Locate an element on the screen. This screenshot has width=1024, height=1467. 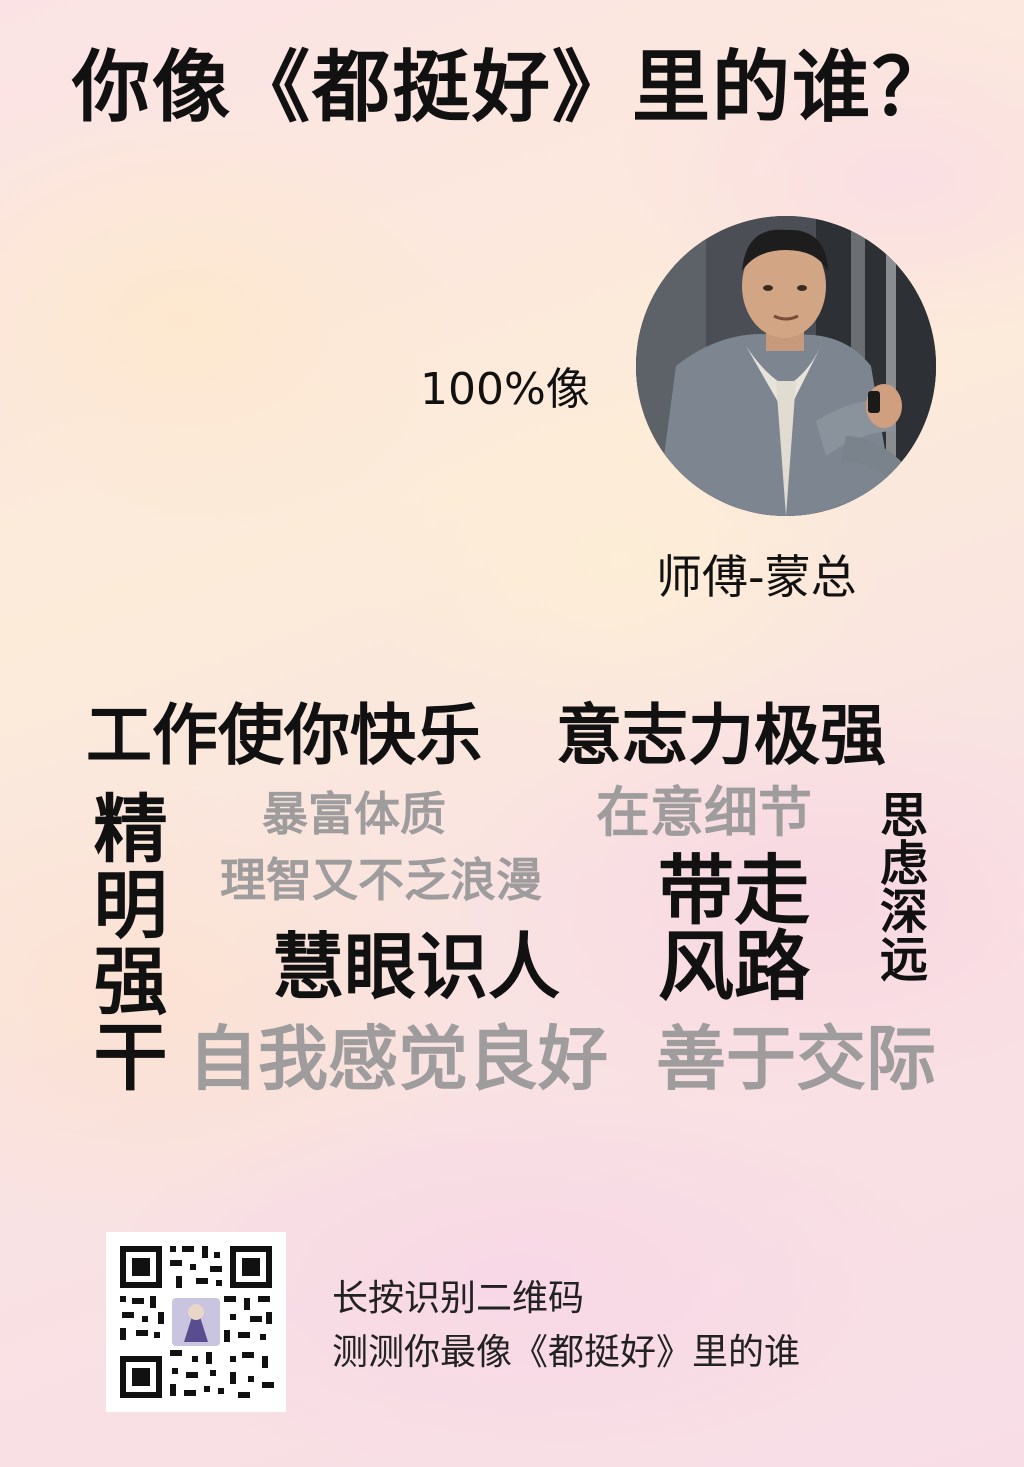
qr-code-icon is located at coordinates (196, 1322).